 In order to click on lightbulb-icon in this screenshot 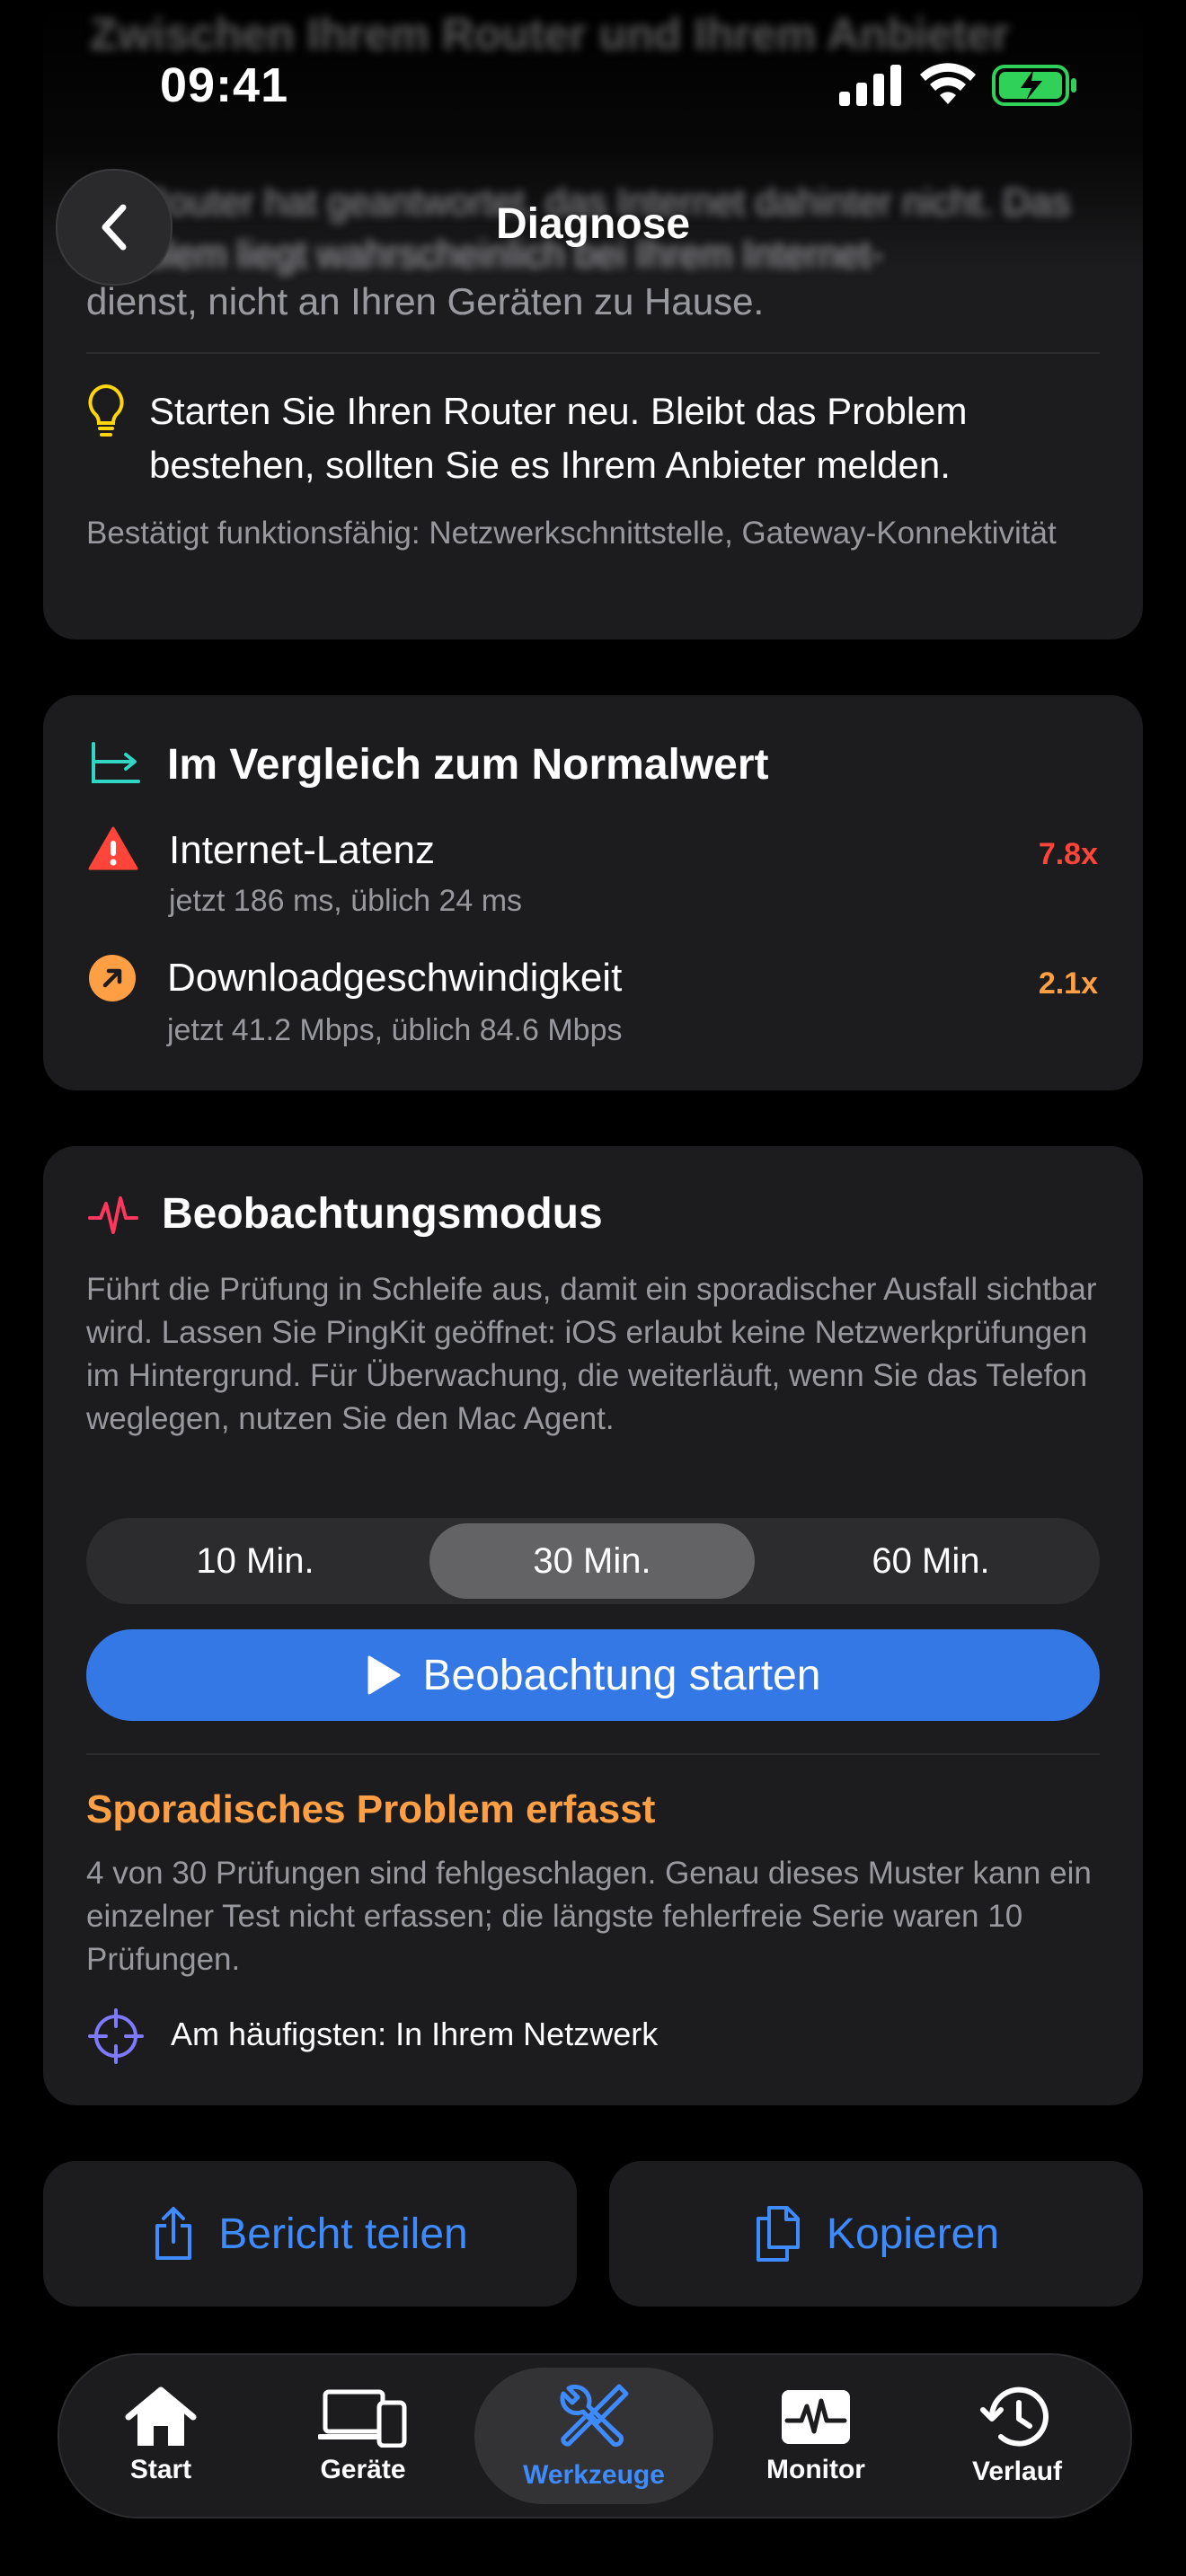, I will do `click(106, 413)`.